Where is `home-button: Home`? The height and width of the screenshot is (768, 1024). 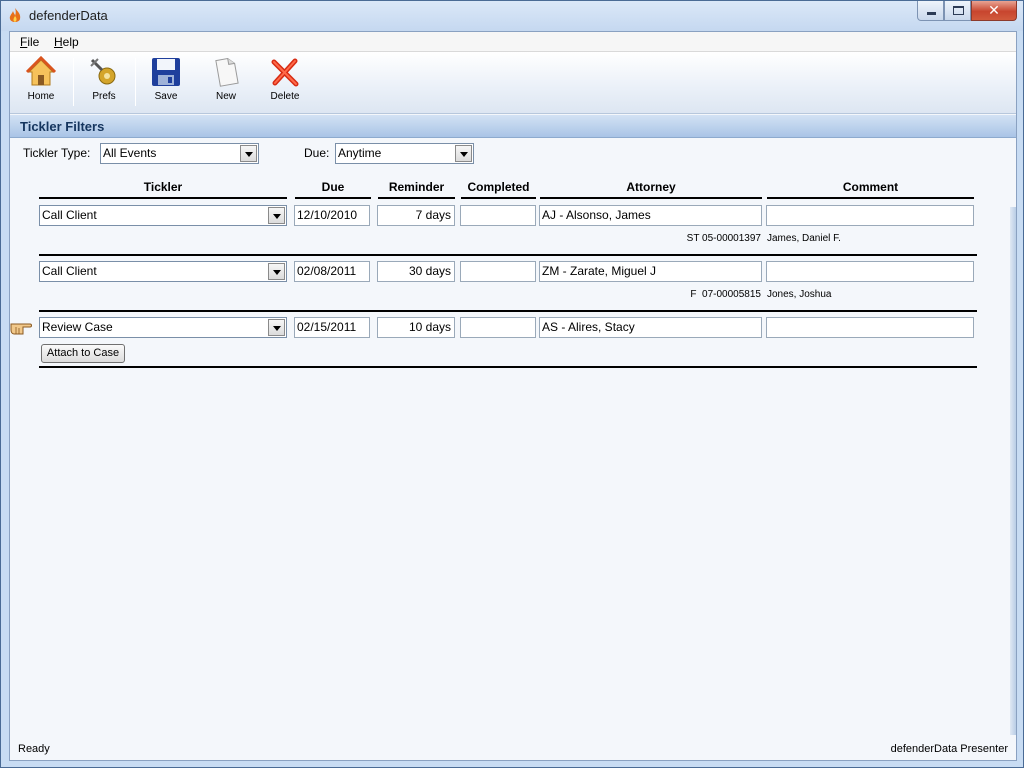
home-button: Home is located at coordinates (41, 84).